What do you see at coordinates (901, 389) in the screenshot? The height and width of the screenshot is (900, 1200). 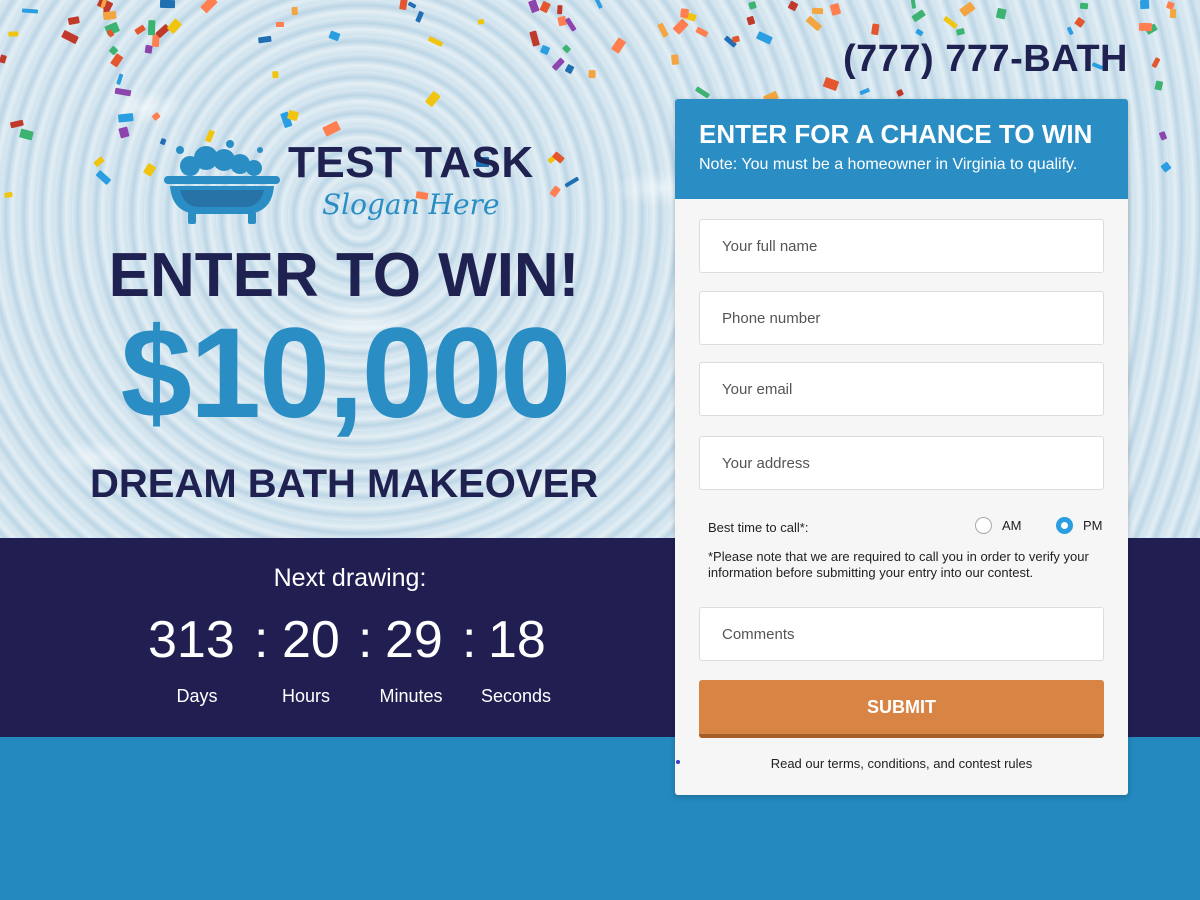 I see `email-input` at bounding box center [901, 389].